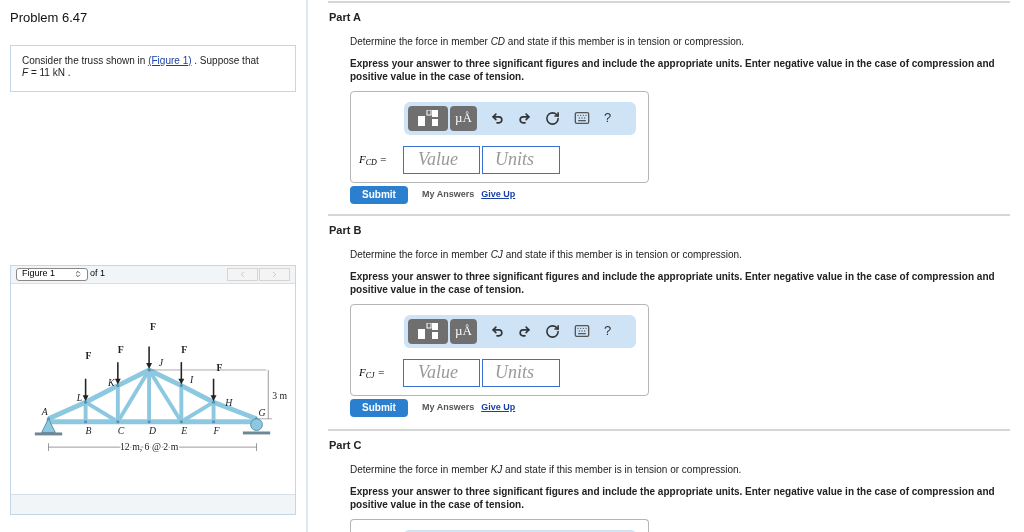  What do you see at coordinates (546, 469) in the screenshot?
I see `question-text: Determine the force in member KJ and state if this member is in tension or compression.` at bounding box center [546, 469].